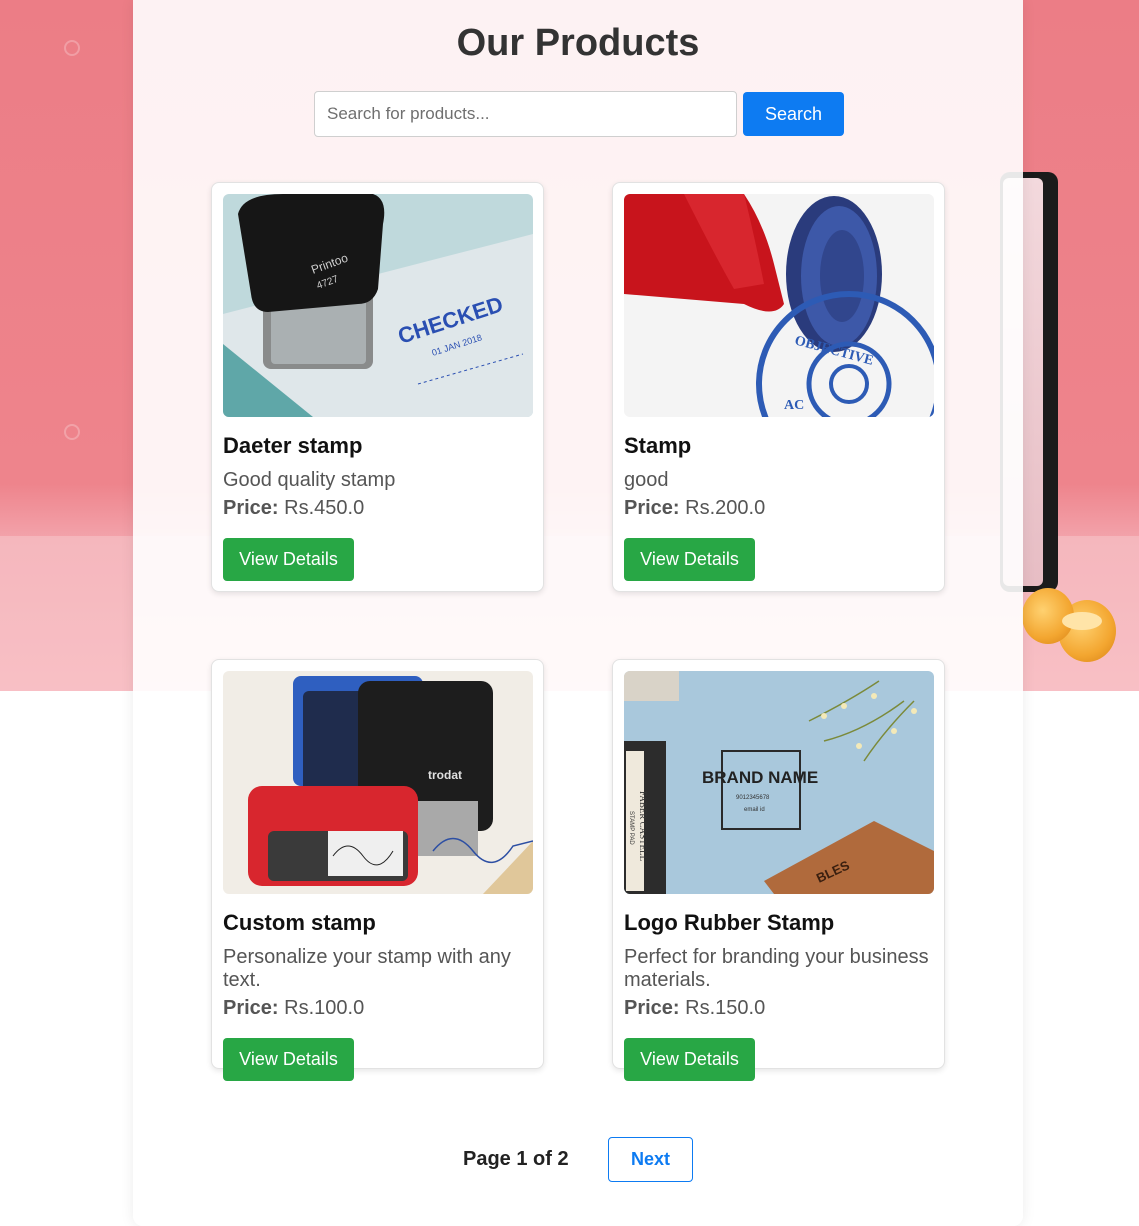 This screenshot has width=1139, height=1226. I want to click on price-value: Rs.450.0, so click(324, 508).